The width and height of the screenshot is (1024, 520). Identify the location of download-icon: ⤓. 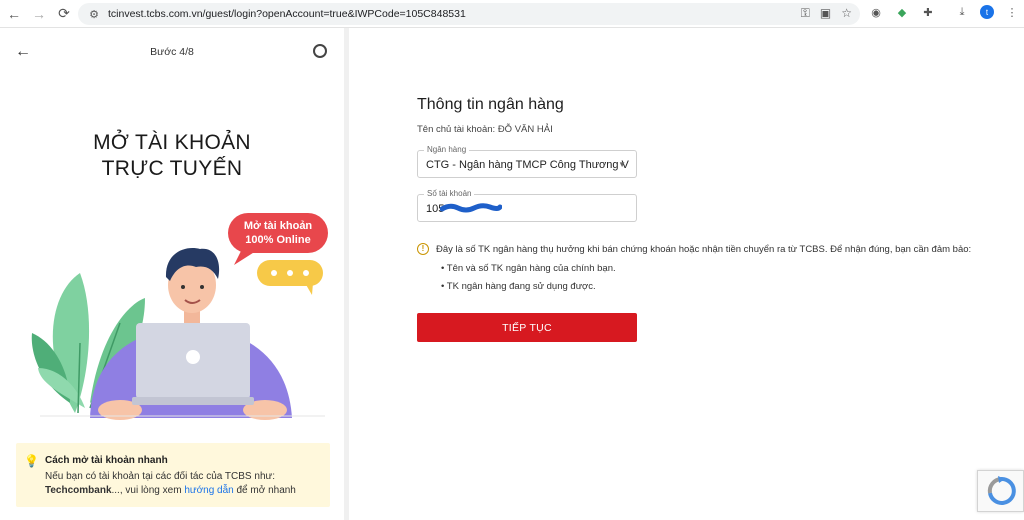
(962, 12).